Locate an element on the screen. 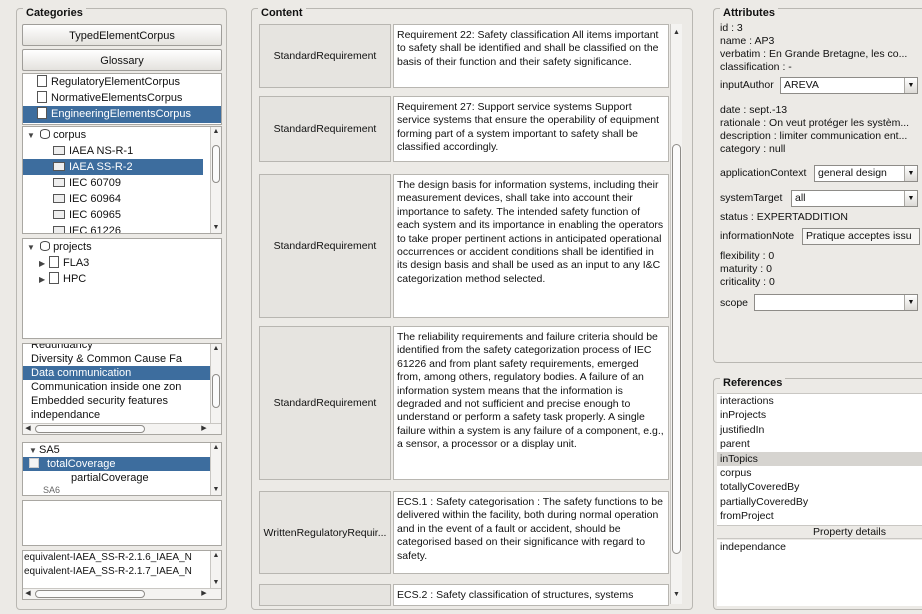 The width and height of the screenshot is (922, 614). corpus-tree-item-selected: IAEA SS-R-2 is located at coordinates (113, 167).